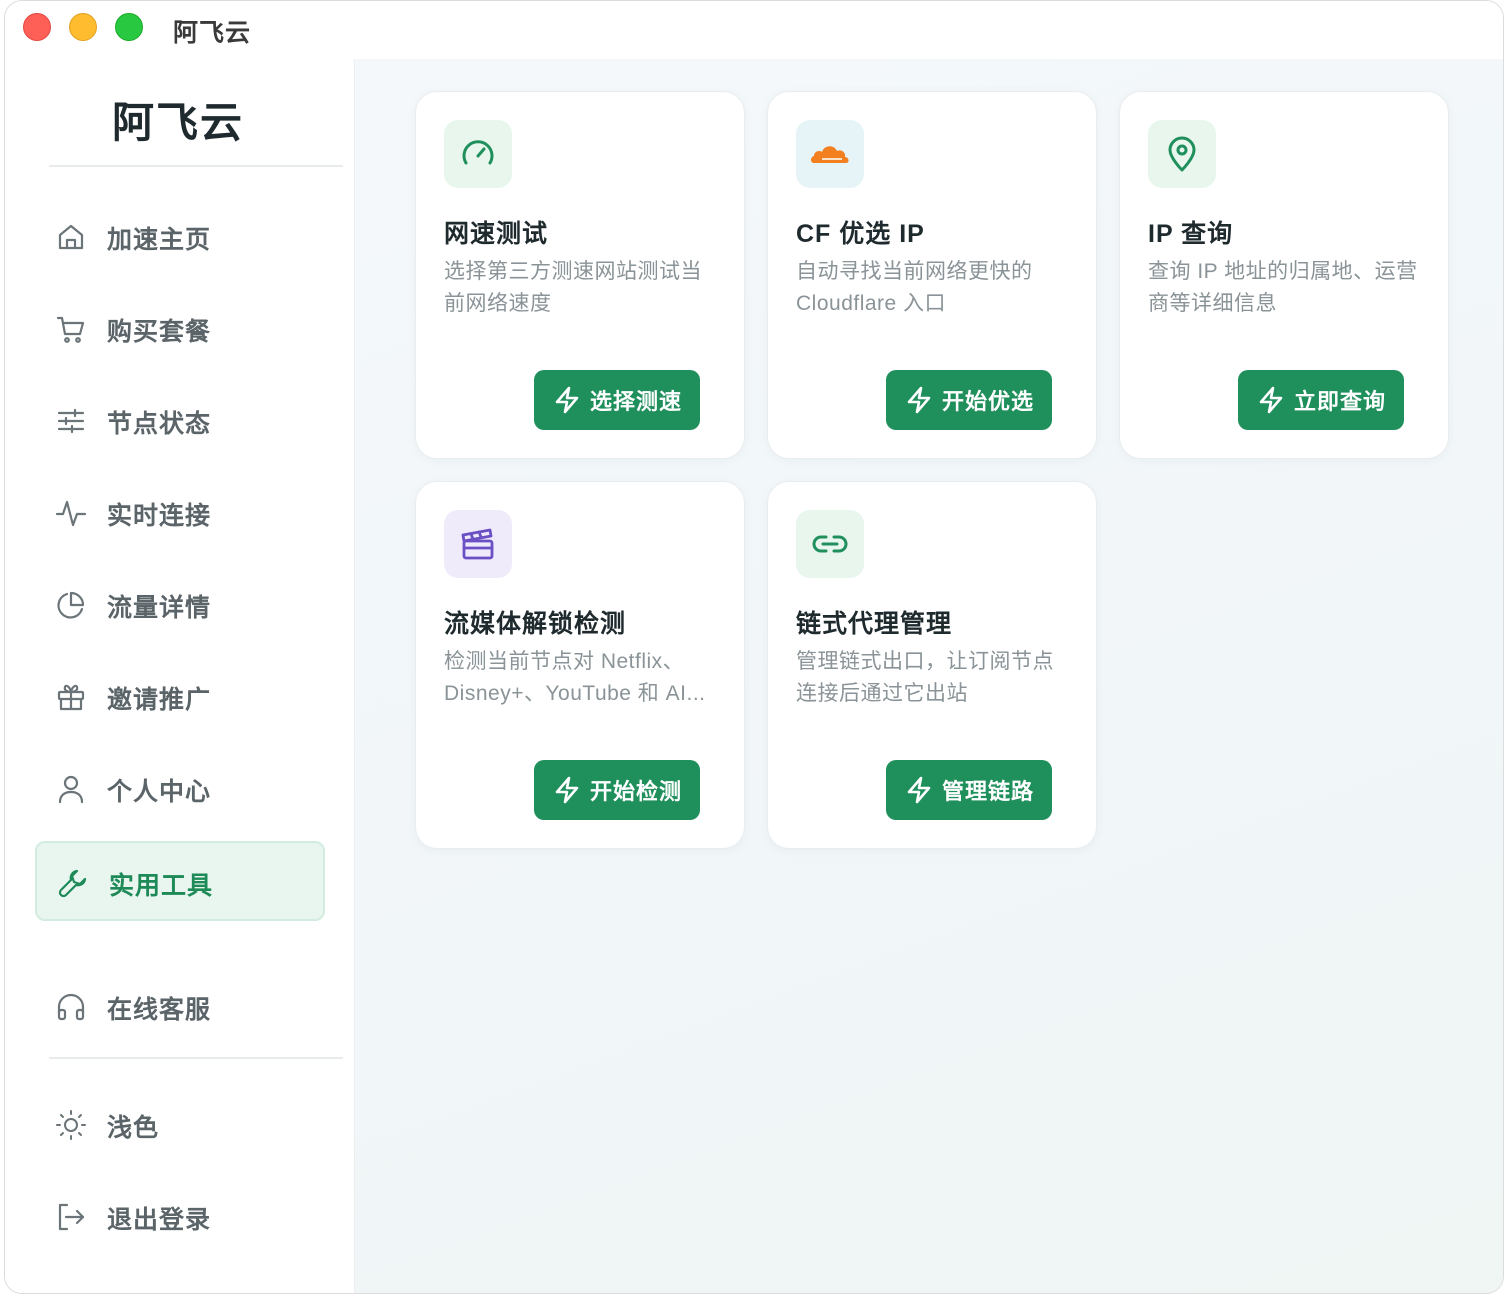 The image size is (1508, 1296). I want to click on sidebar-item-label: 流量详情, so click(159, 608).